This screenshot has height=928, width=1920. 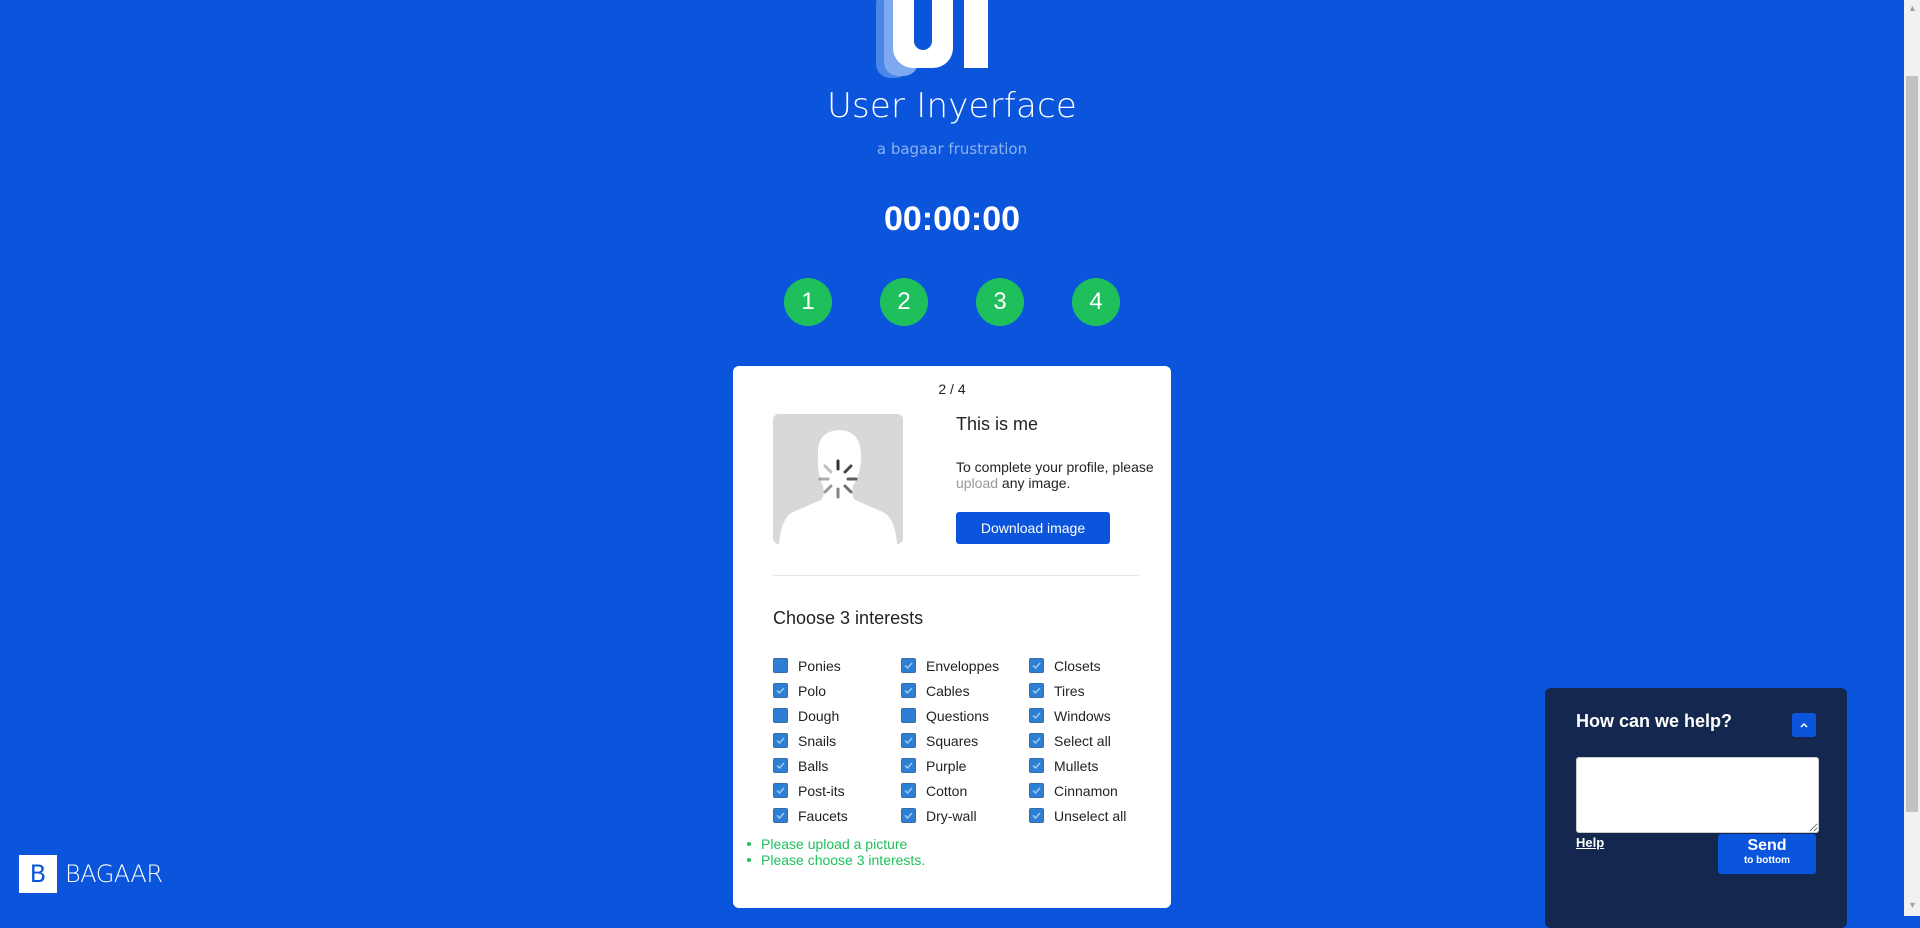 I want to click on interest-label: Polo, so click(x=812, y=690).